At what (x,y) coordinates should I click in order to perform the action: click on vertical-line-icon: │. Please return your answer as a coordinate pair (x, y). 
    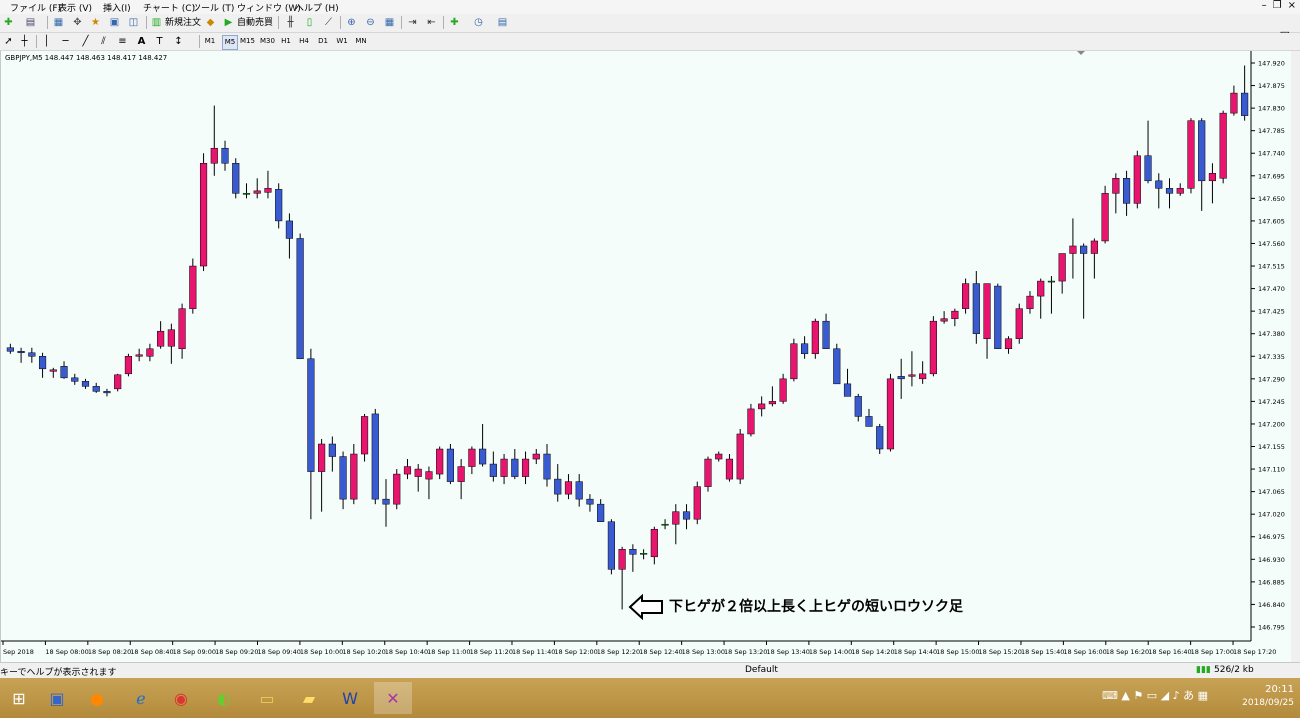
    Looking at the image, I should click on (46, 41).